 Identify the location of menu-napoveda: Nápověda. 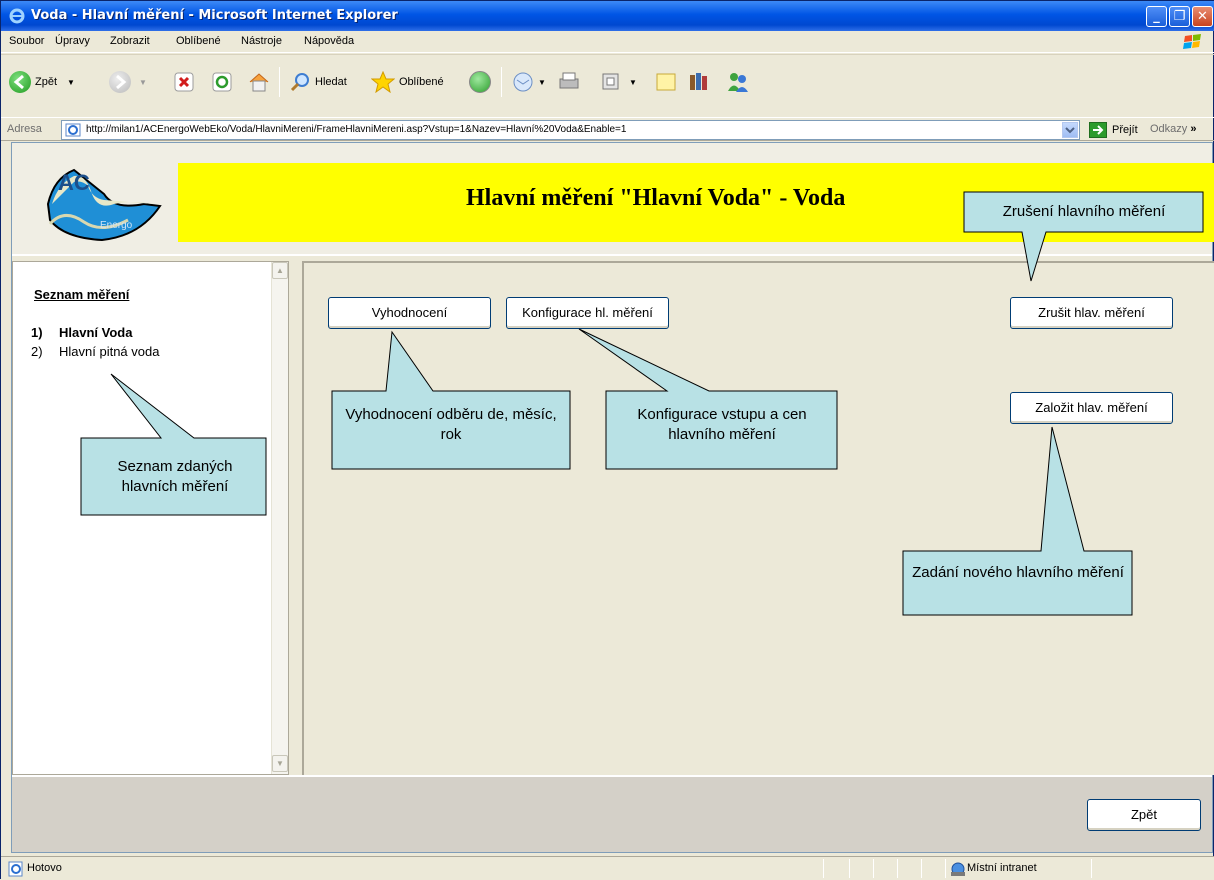
(329, 41).